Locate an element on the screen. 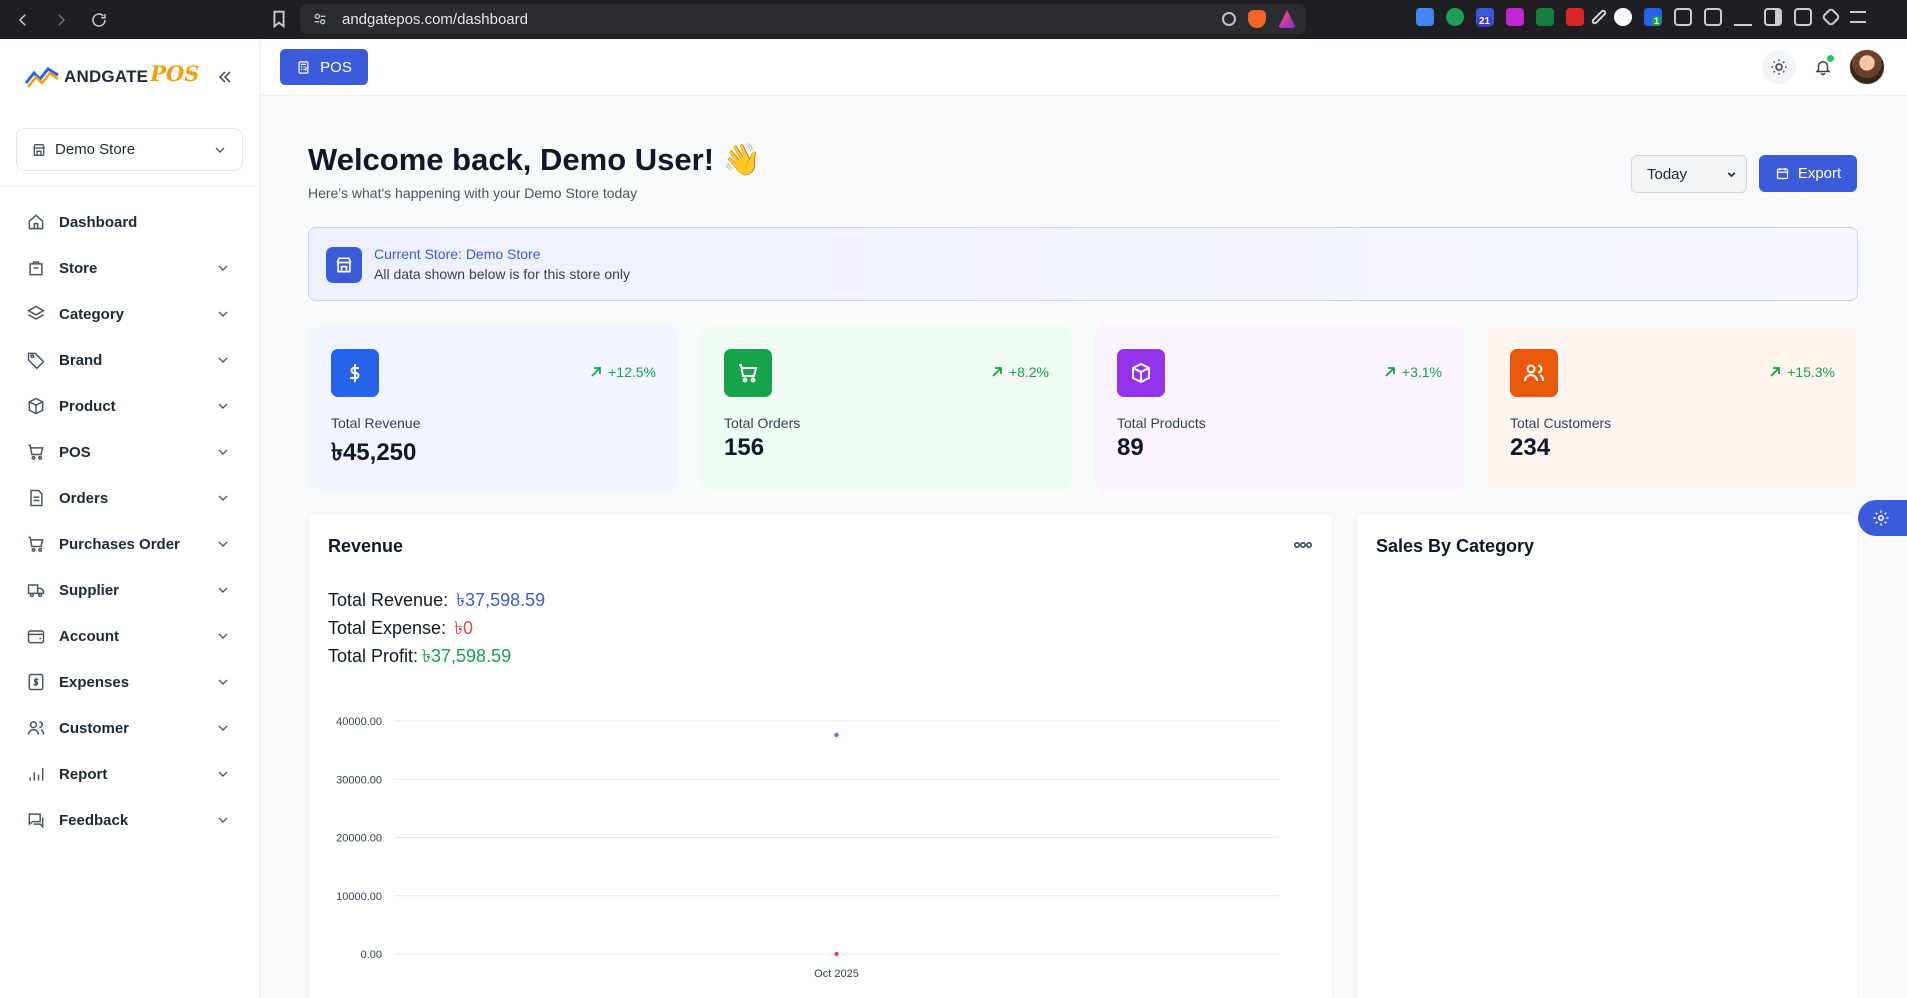 The image size is (1907, 998). leo-ai-icon is located at coordinates (1831, 17).